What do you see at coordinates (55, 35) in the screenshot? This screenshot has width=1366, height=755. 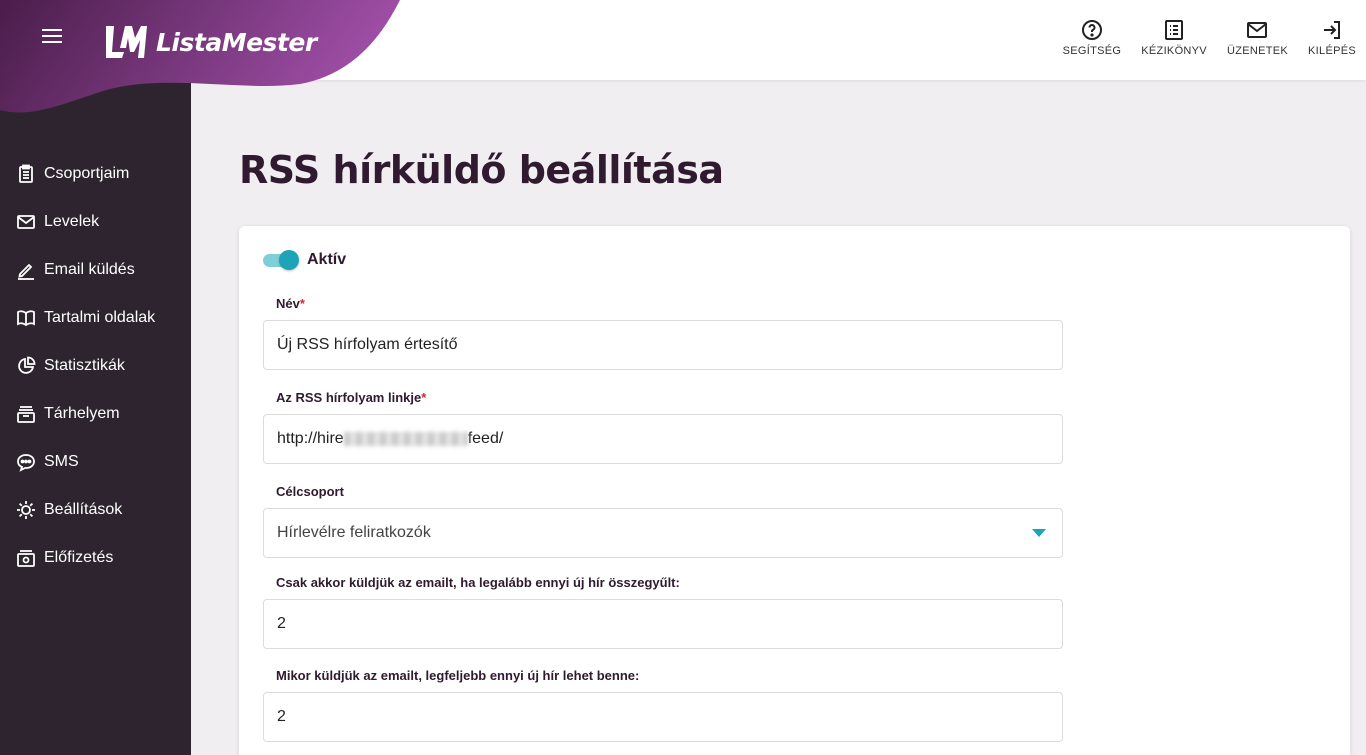 I see `menu-toggle-button` at bounding box center [55, 35].